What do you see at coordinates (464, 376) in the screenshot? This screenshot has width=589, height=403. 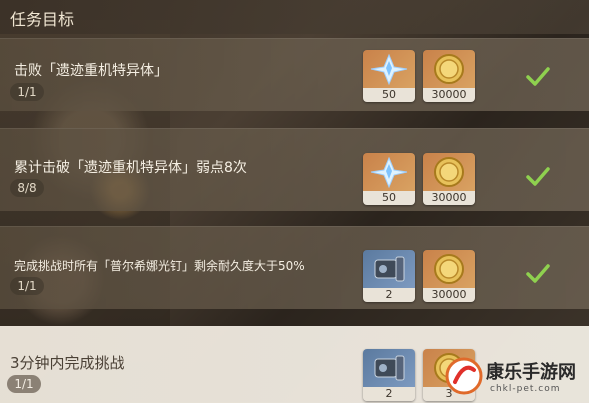 I see `watermark-logo-icon` at bounding box center [464, 376].